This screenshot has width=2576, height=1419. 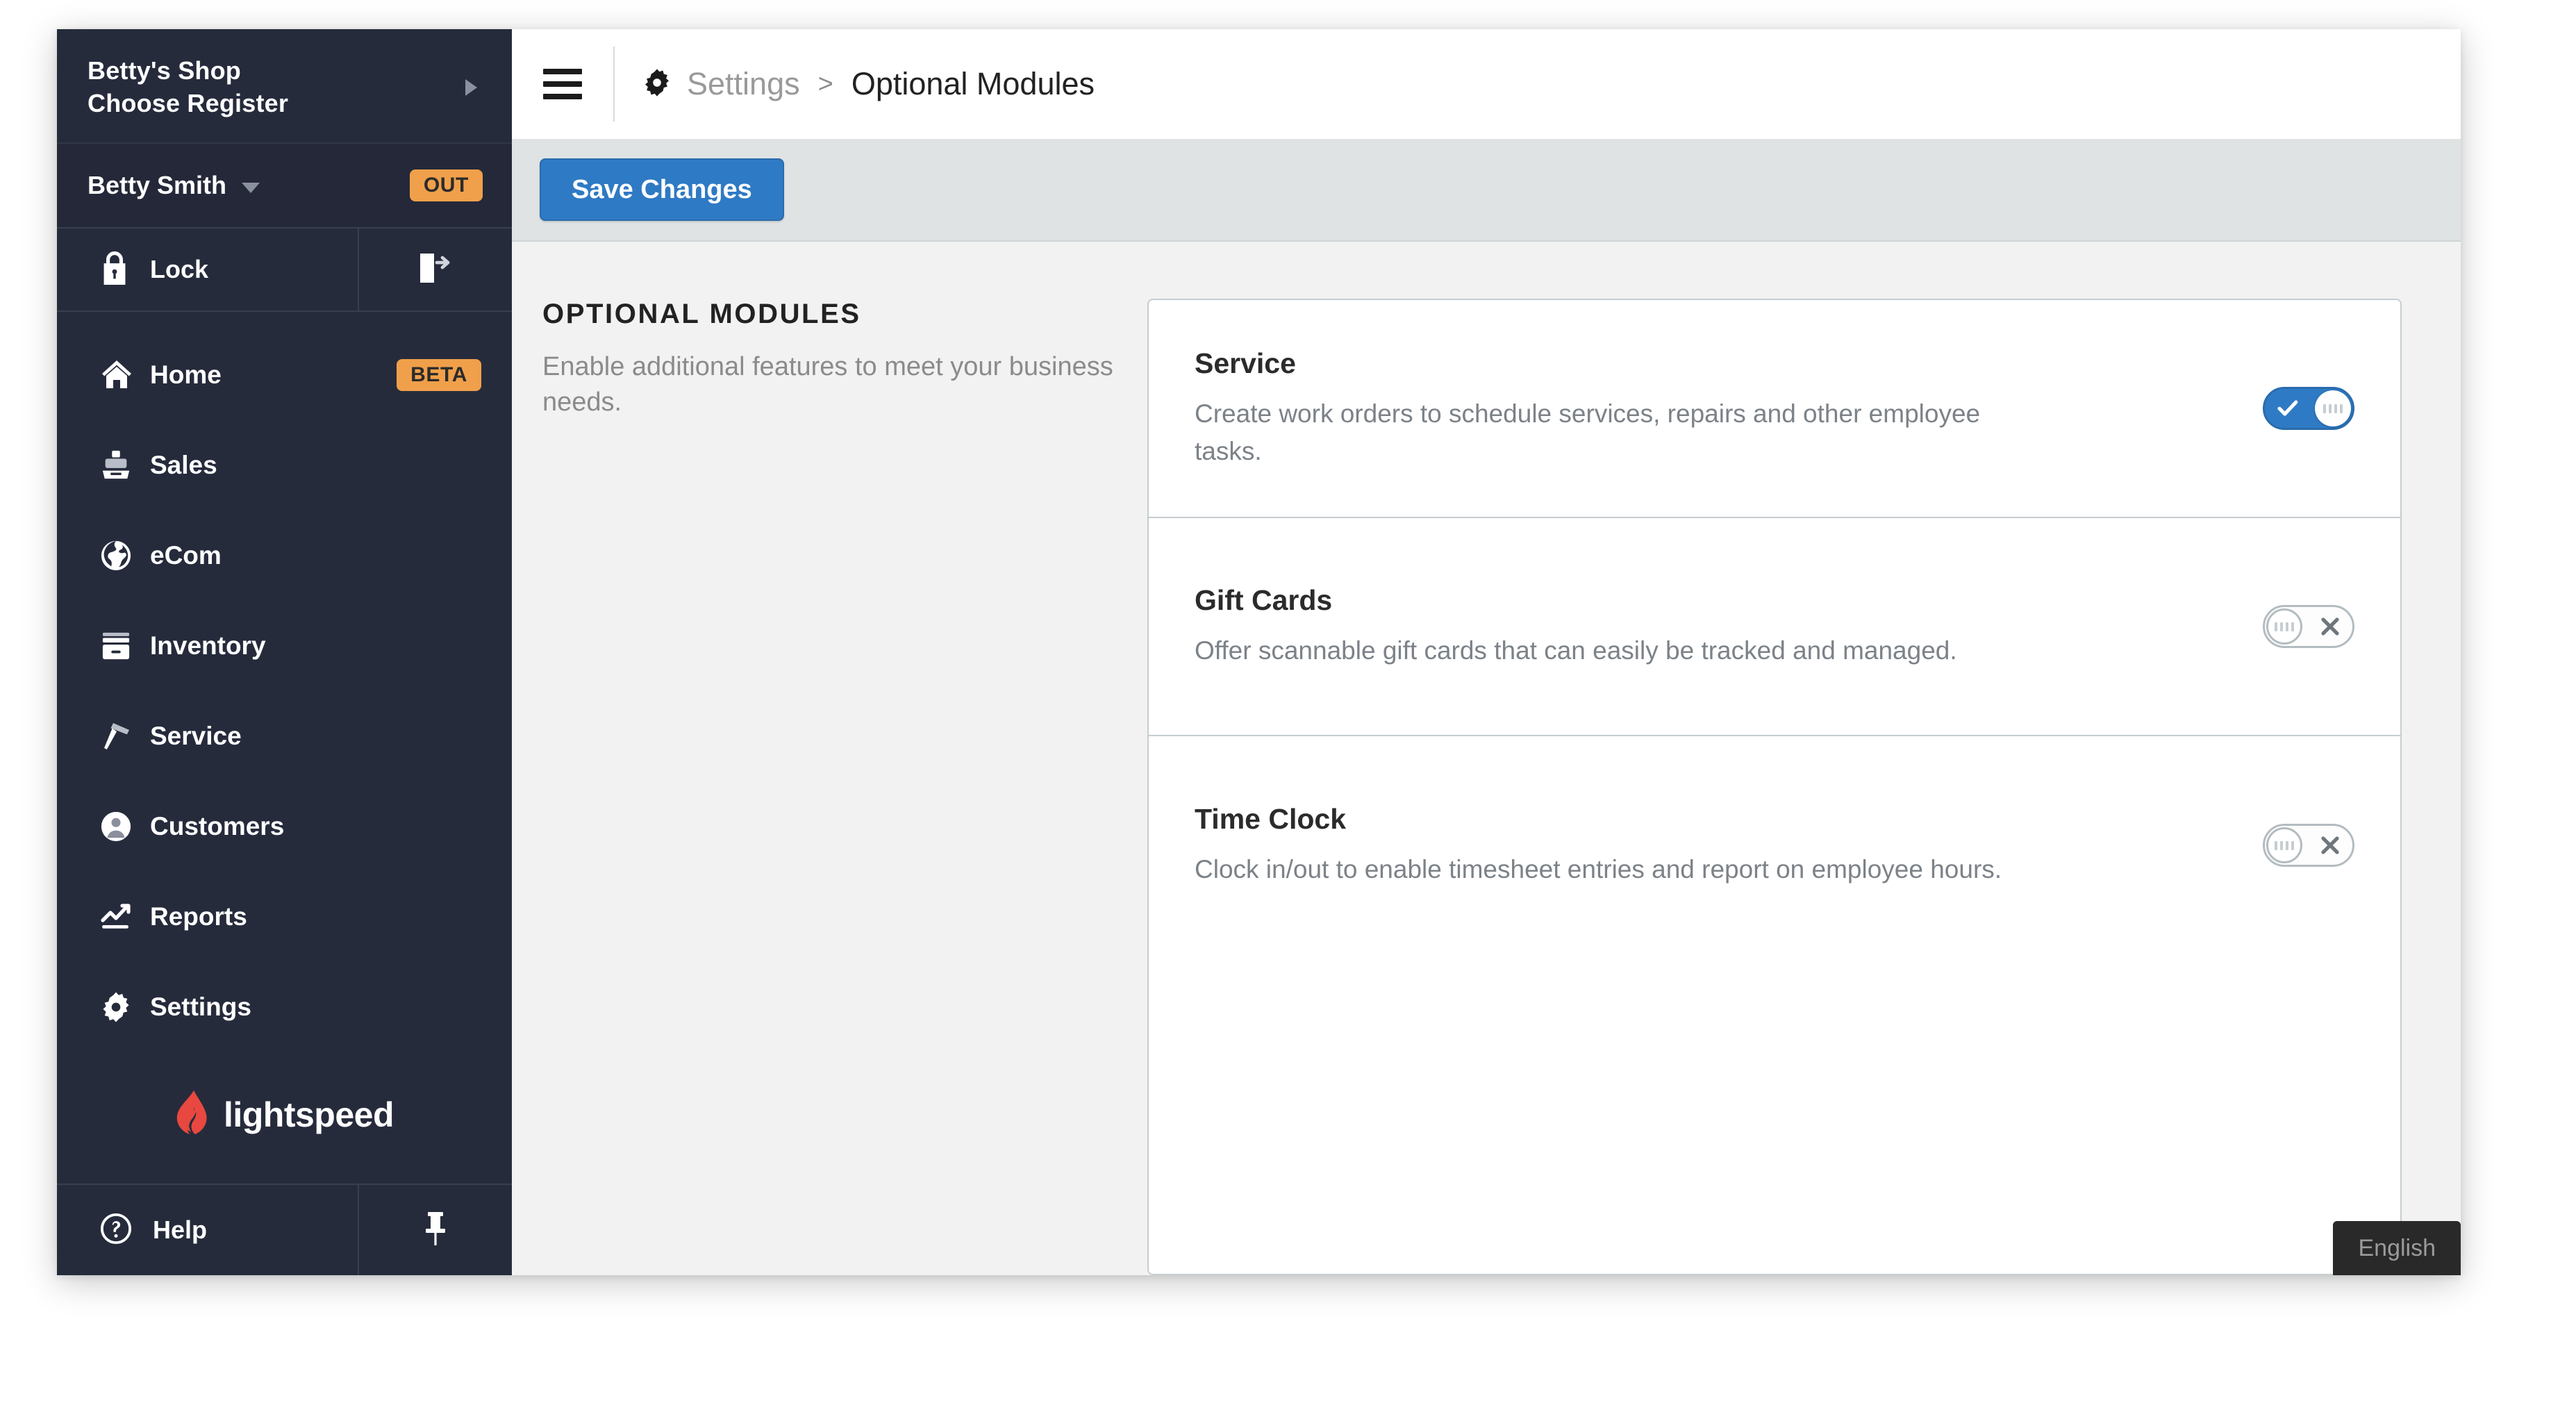 What do you see at coordinates (1486, 84) in the screenshot?
I see `top-bar: Settings > Optional Modules` at bounding box center [1486, 84].